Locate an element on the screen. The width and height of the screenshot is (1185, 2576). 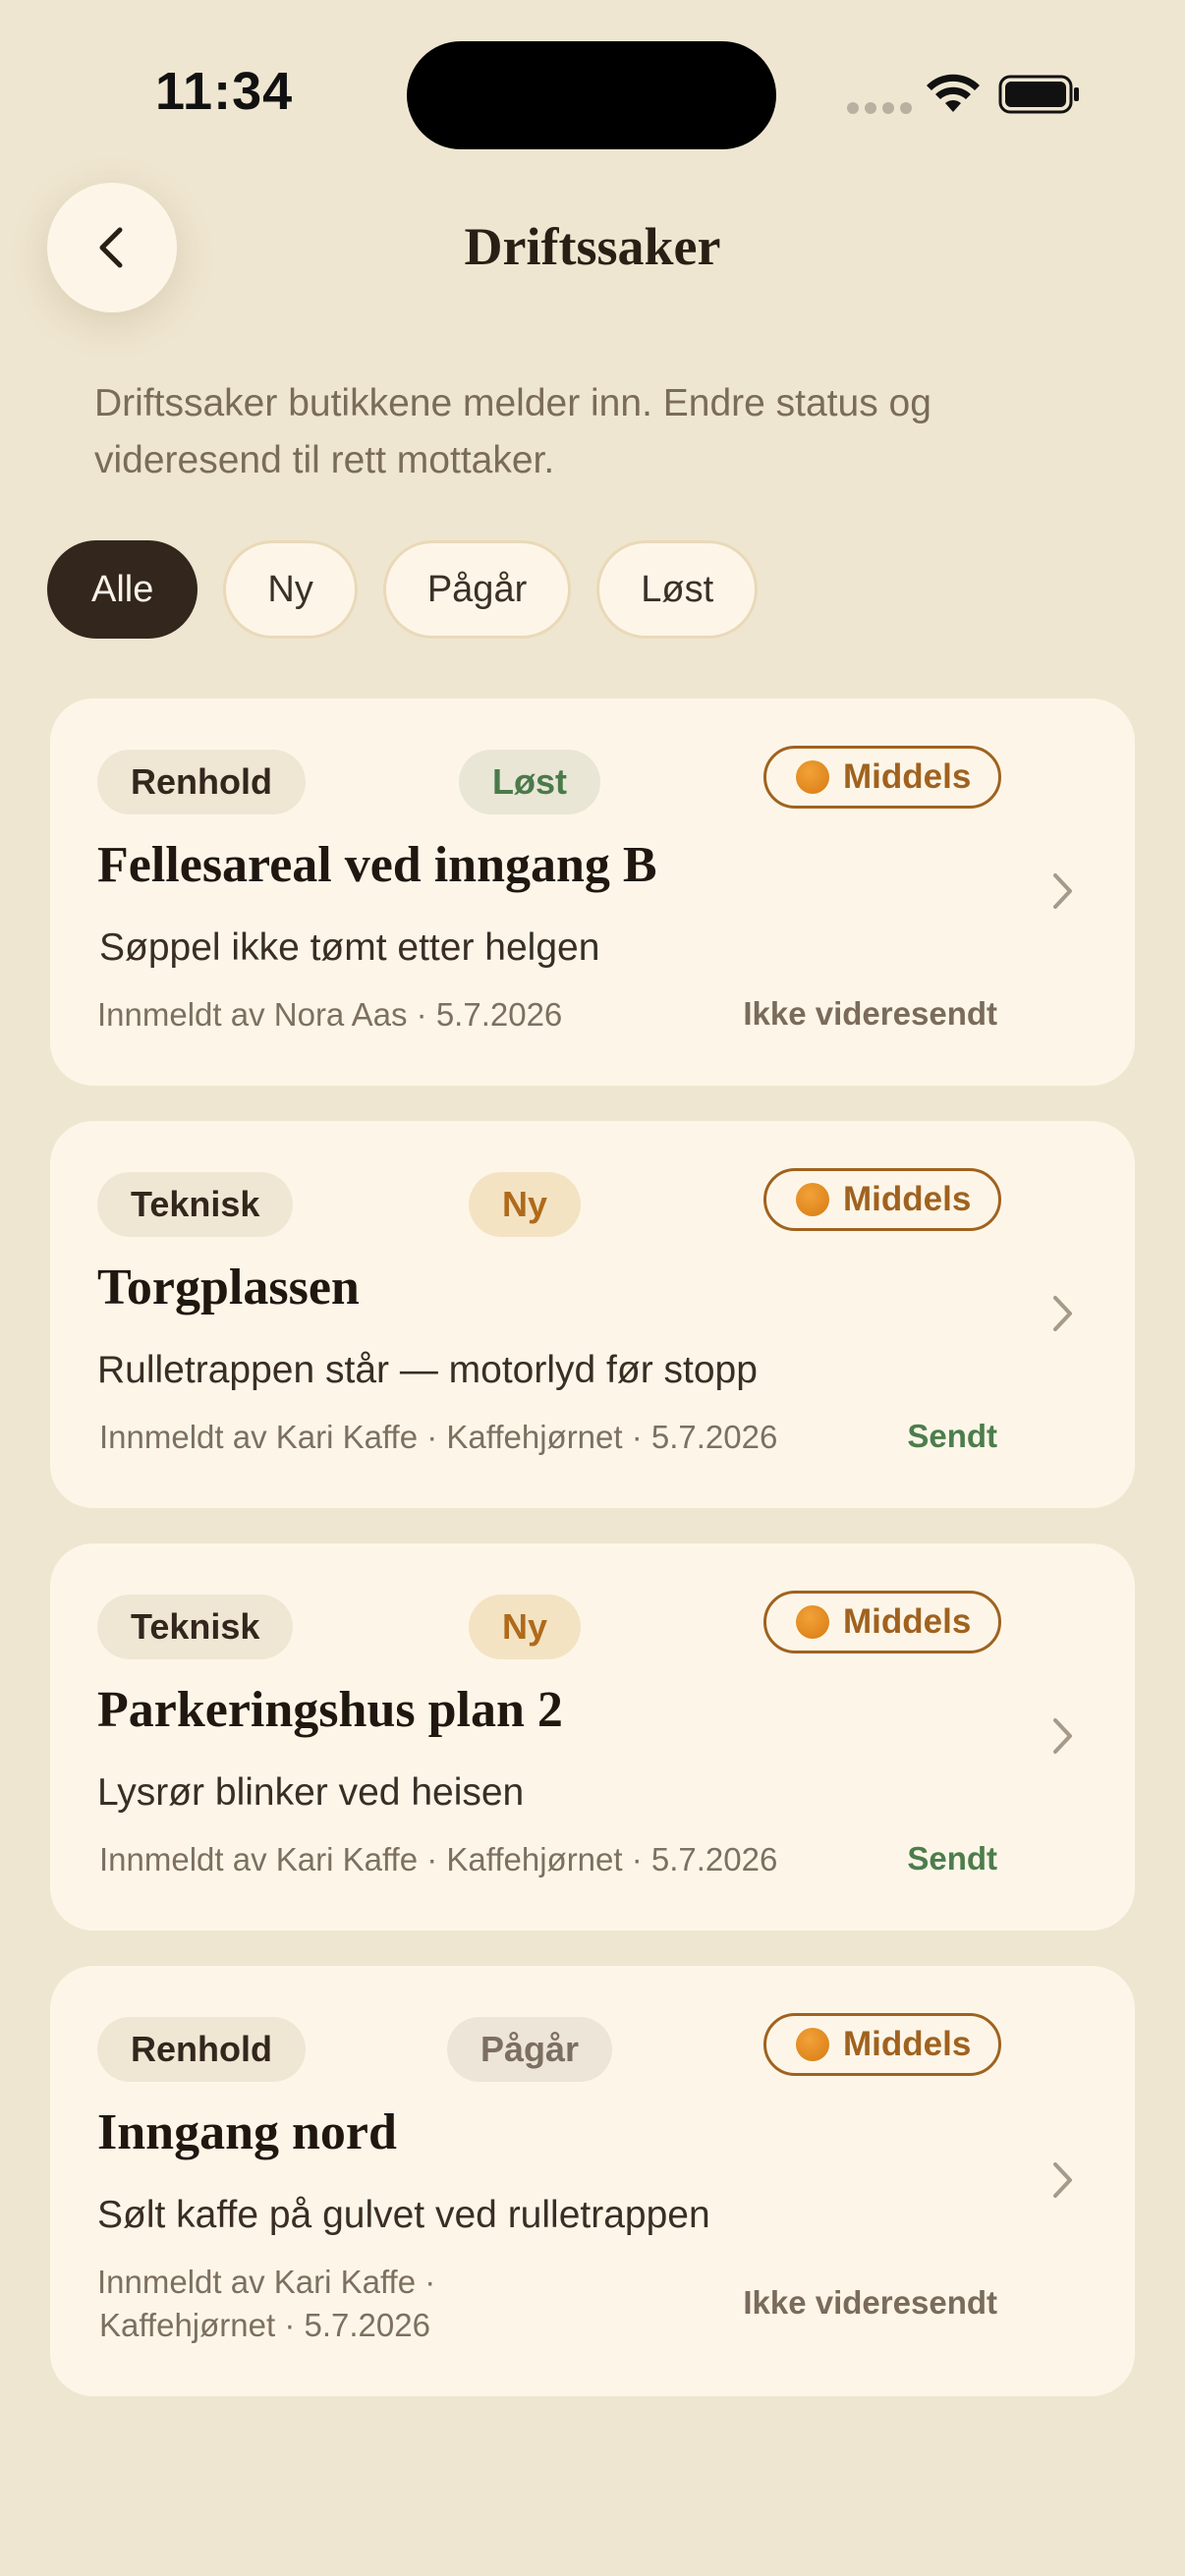
dynamic-island is located at coordinates (592, 95).